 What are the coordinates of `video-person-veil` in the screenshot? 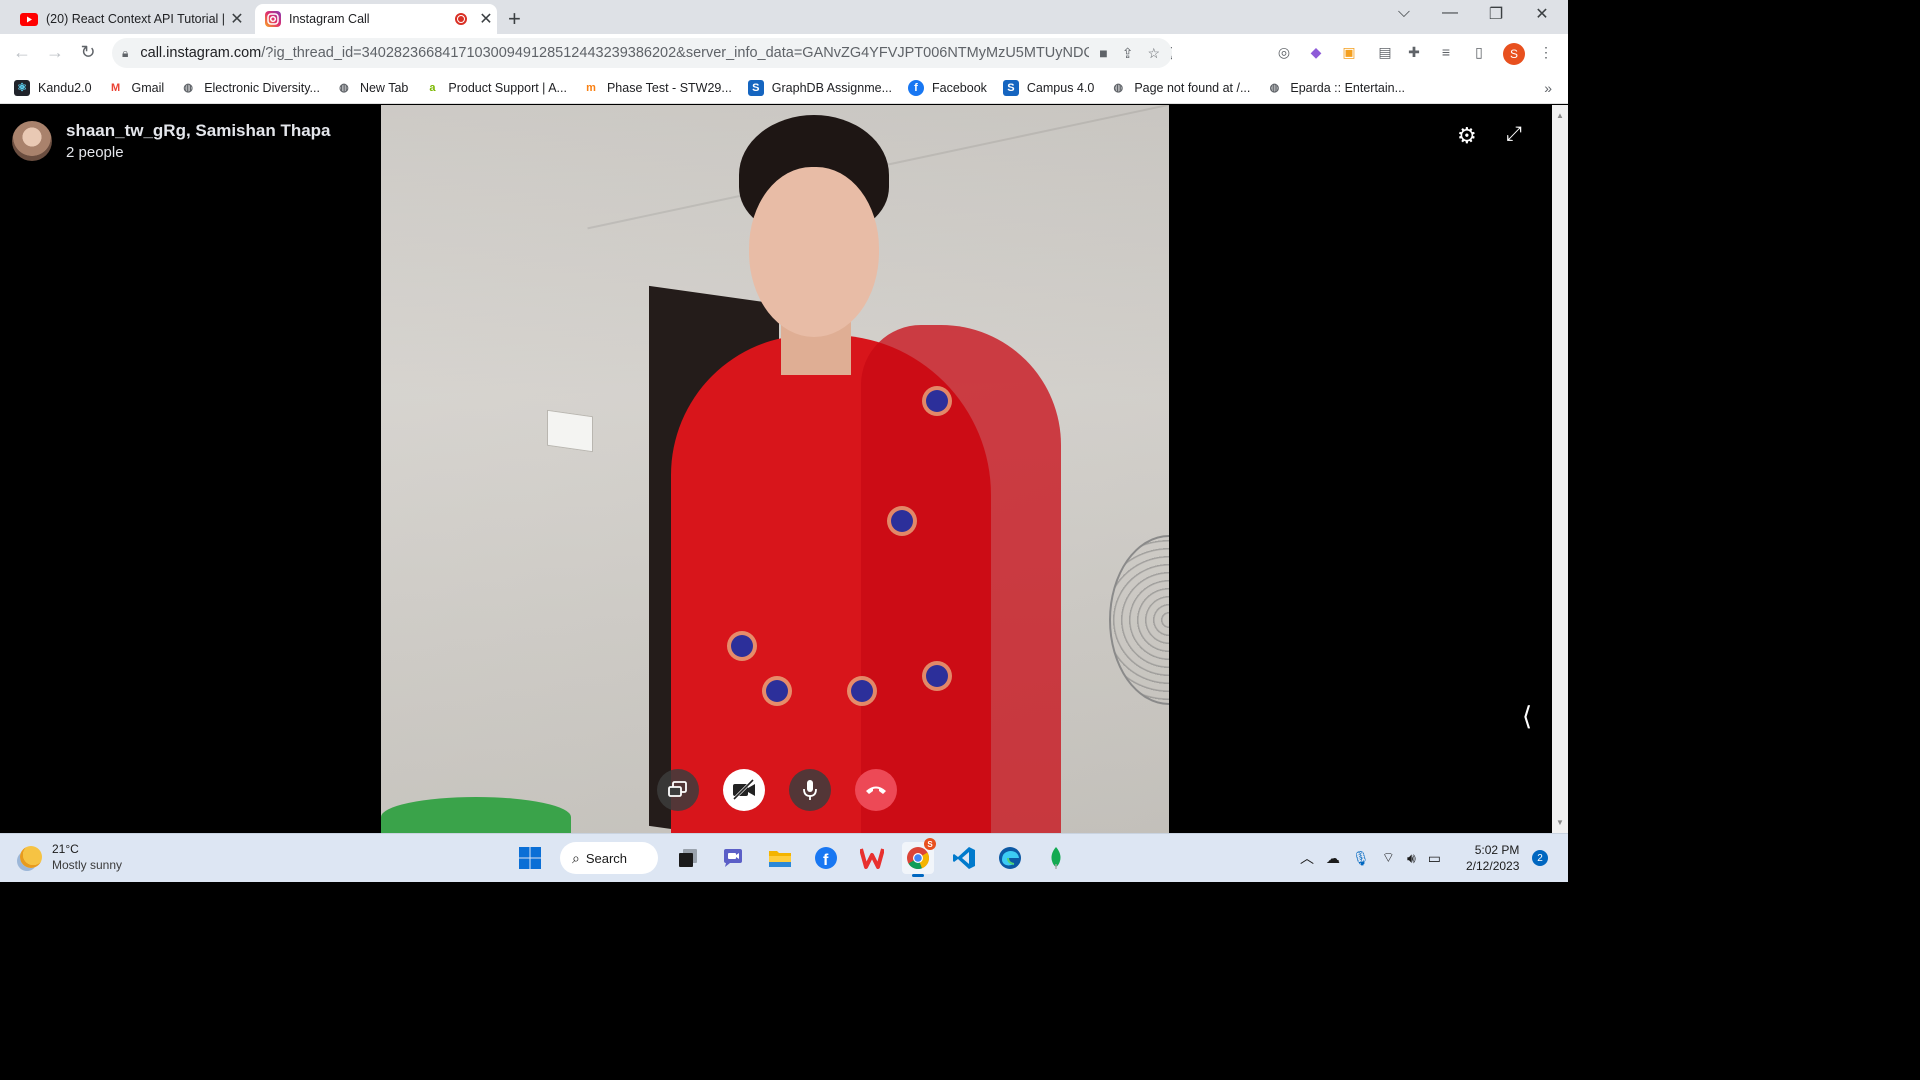 It's located at (961, 579).